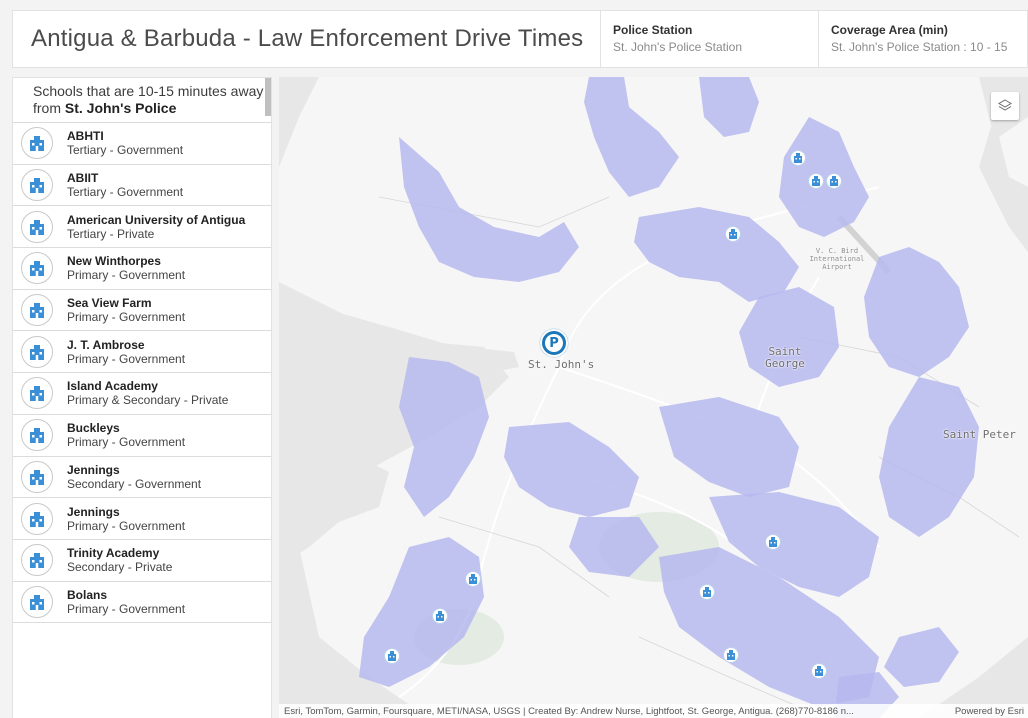  I want to click on school-list-item: ABIIT Tertiary - Government, so click(142, 185).